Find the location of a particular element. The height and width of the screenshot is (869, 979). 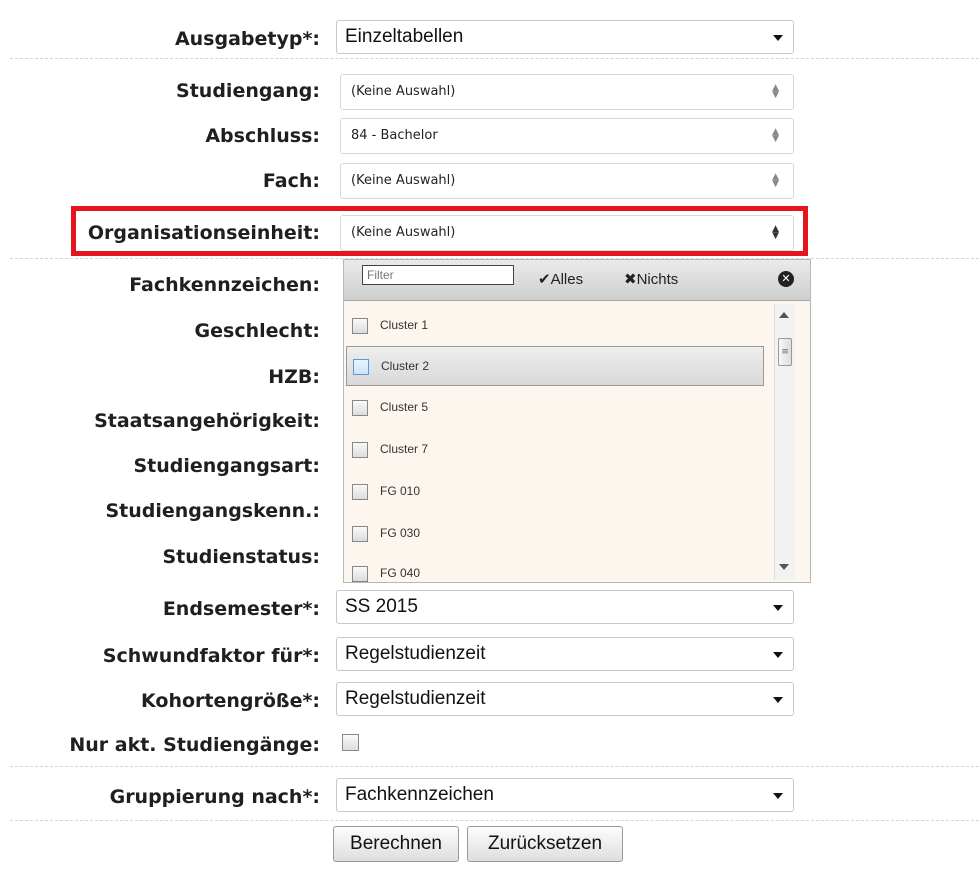

option-label: Cluster 2 is located at coordinates (405, 366).